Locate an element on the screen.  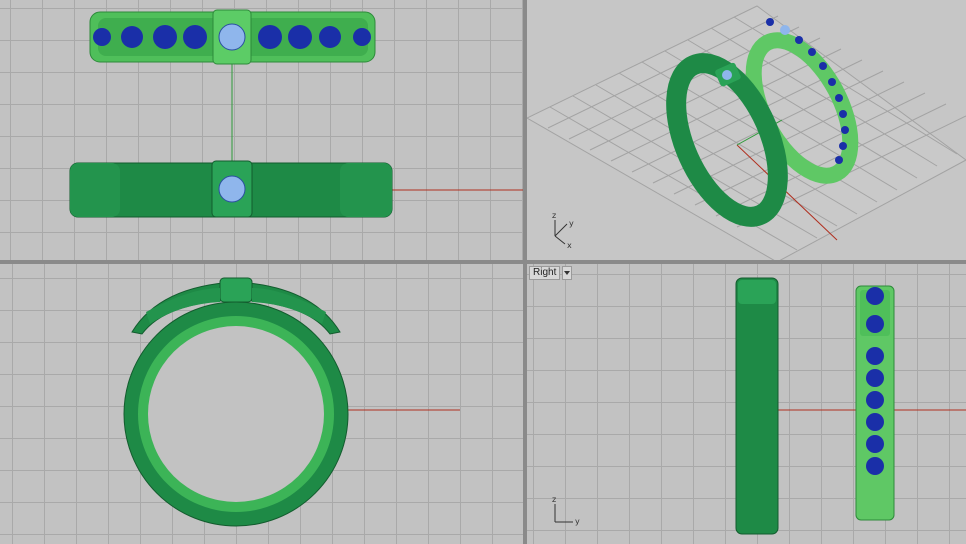
ring-band-top-gems is located at coordinates (232, 37).